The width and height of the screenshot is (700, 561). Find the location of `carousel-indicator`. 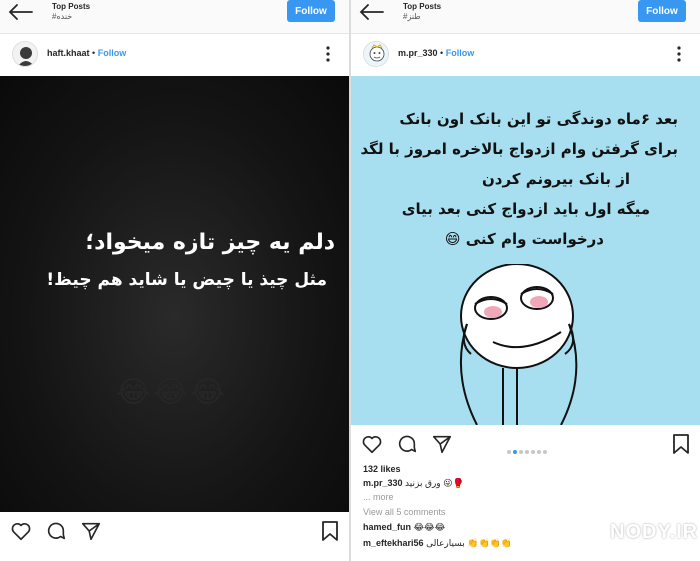

carousel-indicator is located at coordinates (528, 447).